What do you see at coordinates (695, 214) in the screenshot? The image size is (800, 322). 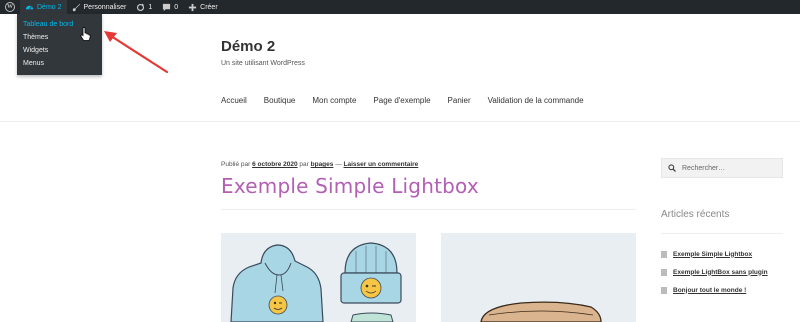 I see `recent-posts-title: Articles récents` at bounding box center [695, 214].